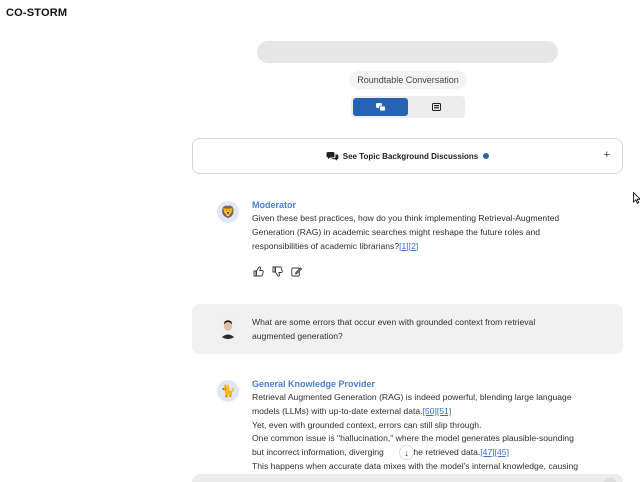 This screenshot has width=640, height=482. I want to click on topic-background-toggle: See Topic Background Discussions +, so click(407, 156).